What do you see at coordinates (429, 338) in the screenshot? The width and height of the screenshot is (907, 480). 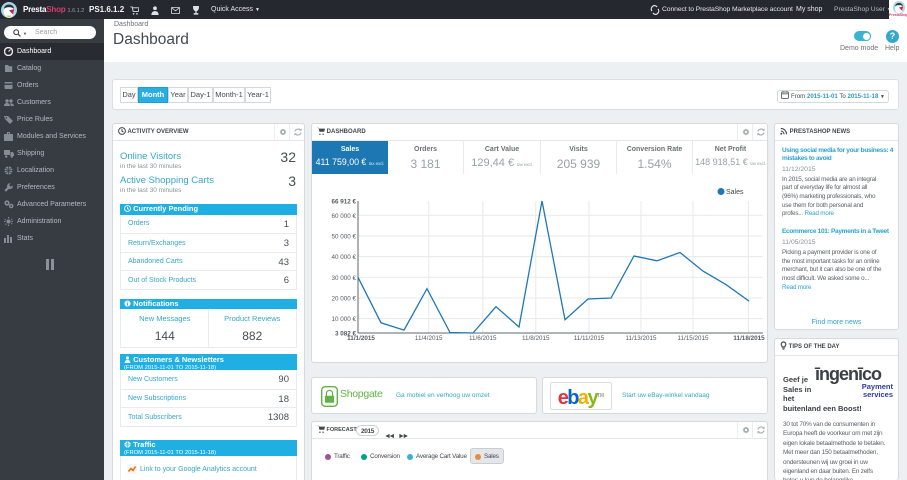 I see `svg-text: 11/4/2015` at bounding box center [429, 338].